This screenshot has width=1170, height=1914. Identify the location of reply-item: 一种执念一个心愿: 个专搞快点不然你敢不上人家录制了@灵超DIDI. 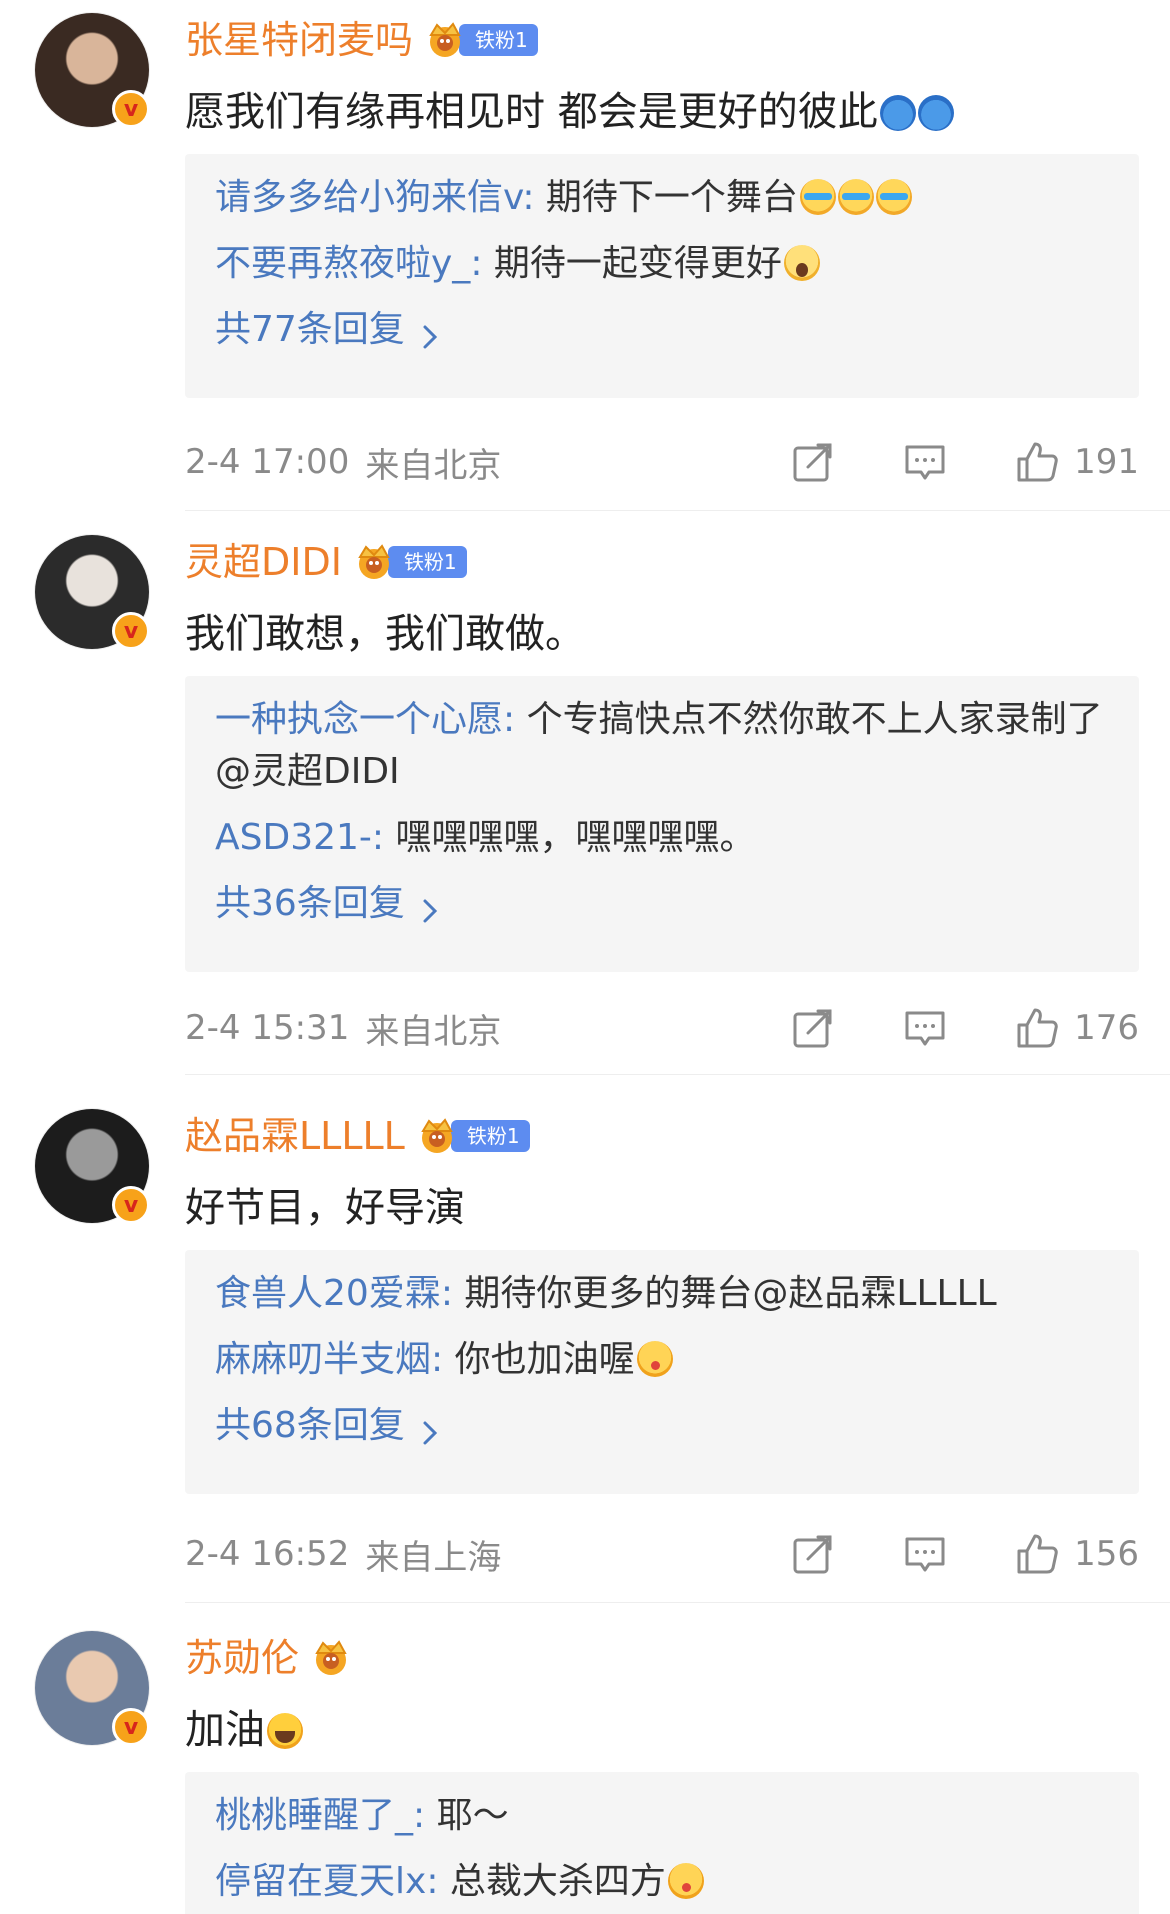
(662, 746).